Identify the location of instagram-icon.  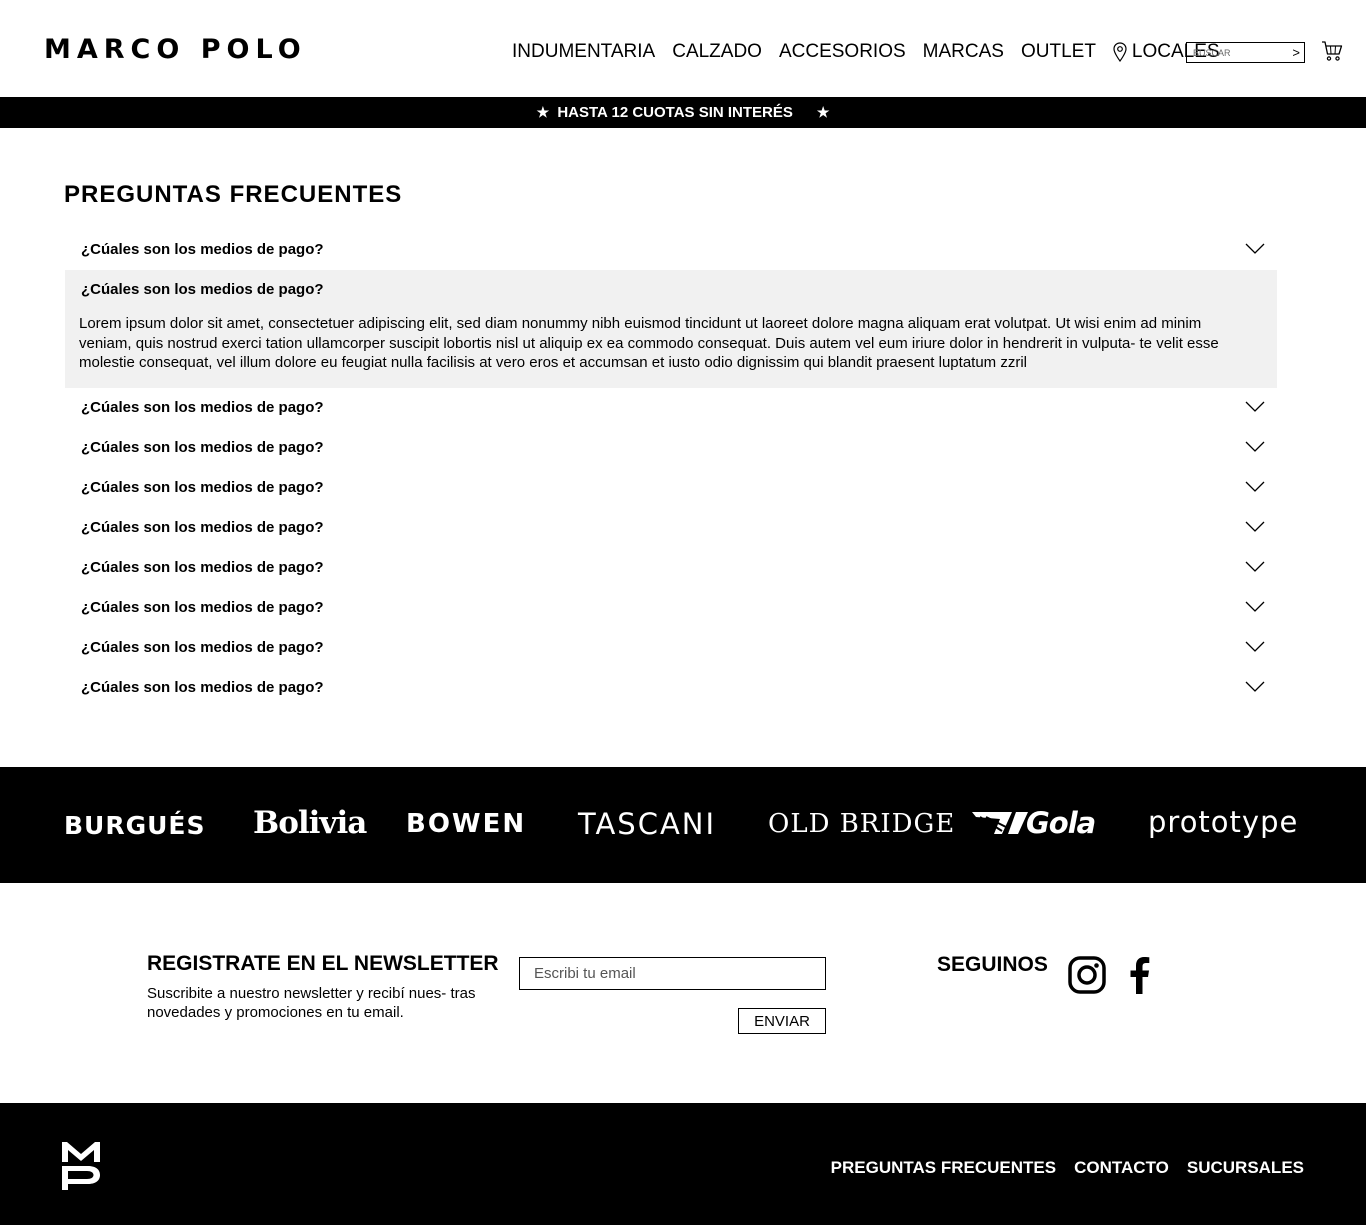
(1087, 975).